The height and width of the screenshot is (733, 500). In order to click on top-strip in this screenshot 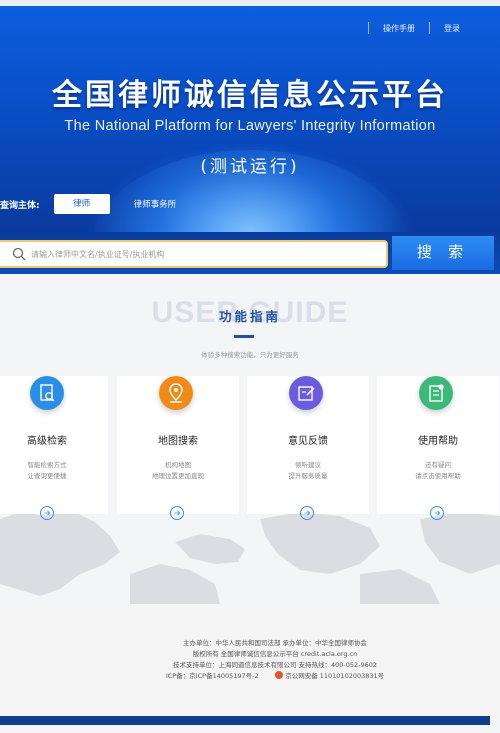, I will do `click(250, 3)`.